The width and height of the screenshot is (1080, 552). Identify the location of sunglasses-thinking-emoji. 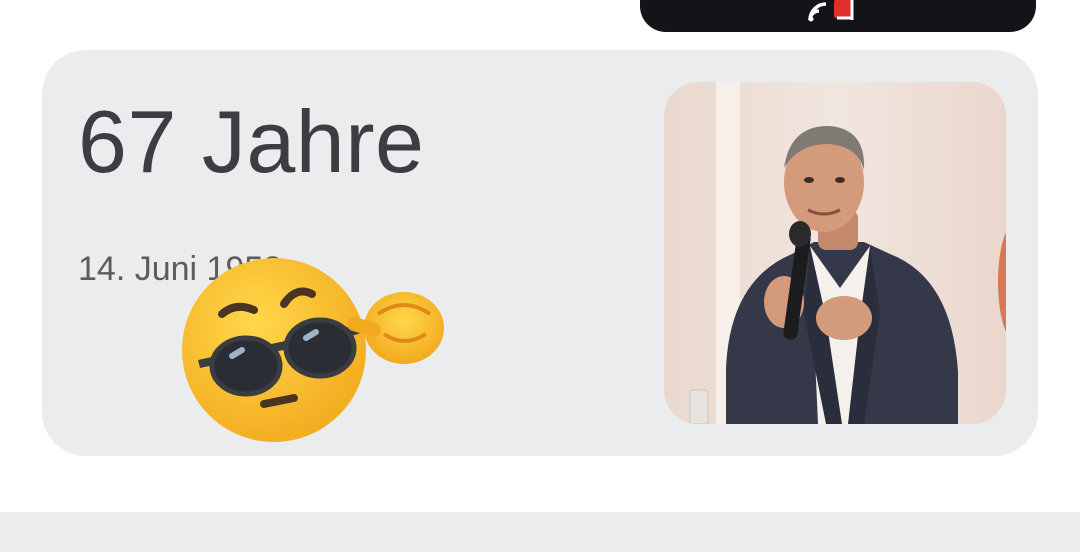
(313, 350).